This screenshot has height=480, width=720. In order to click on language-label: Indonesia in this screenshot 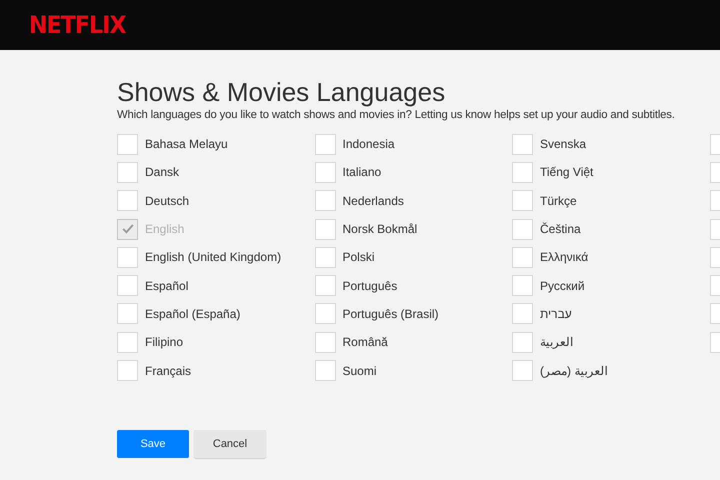, I will do `click(368, 144)`.